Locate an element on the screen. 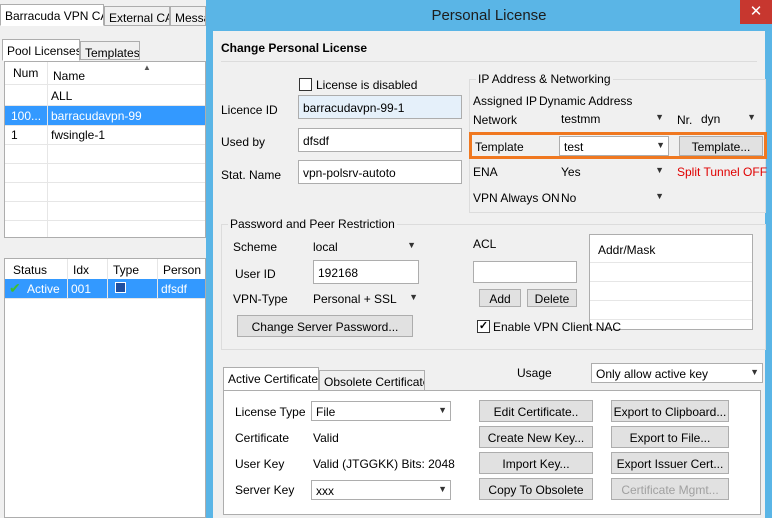 The image size is (772, 518). network-select: testmm ▼ is located at coordinates (612, 119).